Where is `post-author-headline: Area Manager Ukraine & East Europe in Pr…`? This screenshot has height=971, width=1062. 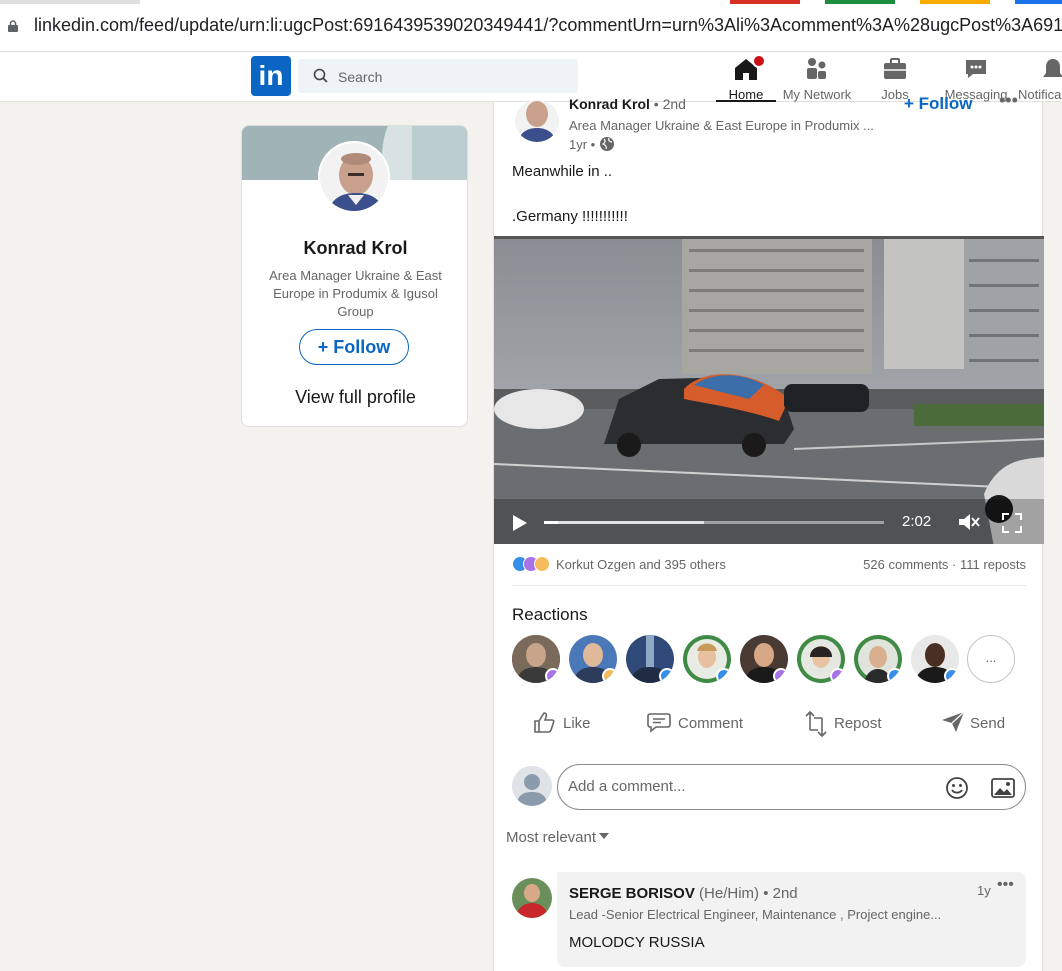
post-author-headline: Area Manager Ukraine & East Europe in Pr… is located at coordinates (721, 125).